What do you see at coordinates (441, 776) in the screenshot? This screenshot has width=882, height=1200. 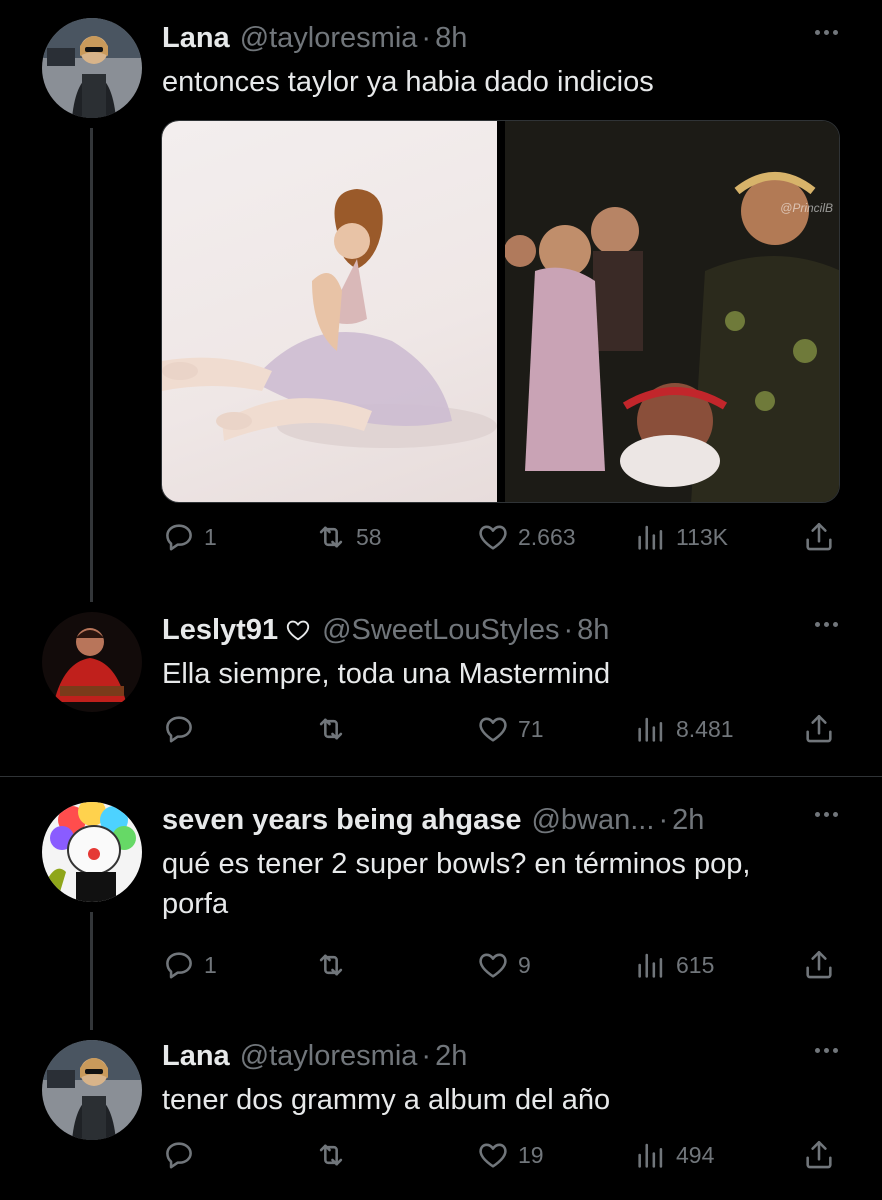 I see `divider` at bounding box center [441, 776].